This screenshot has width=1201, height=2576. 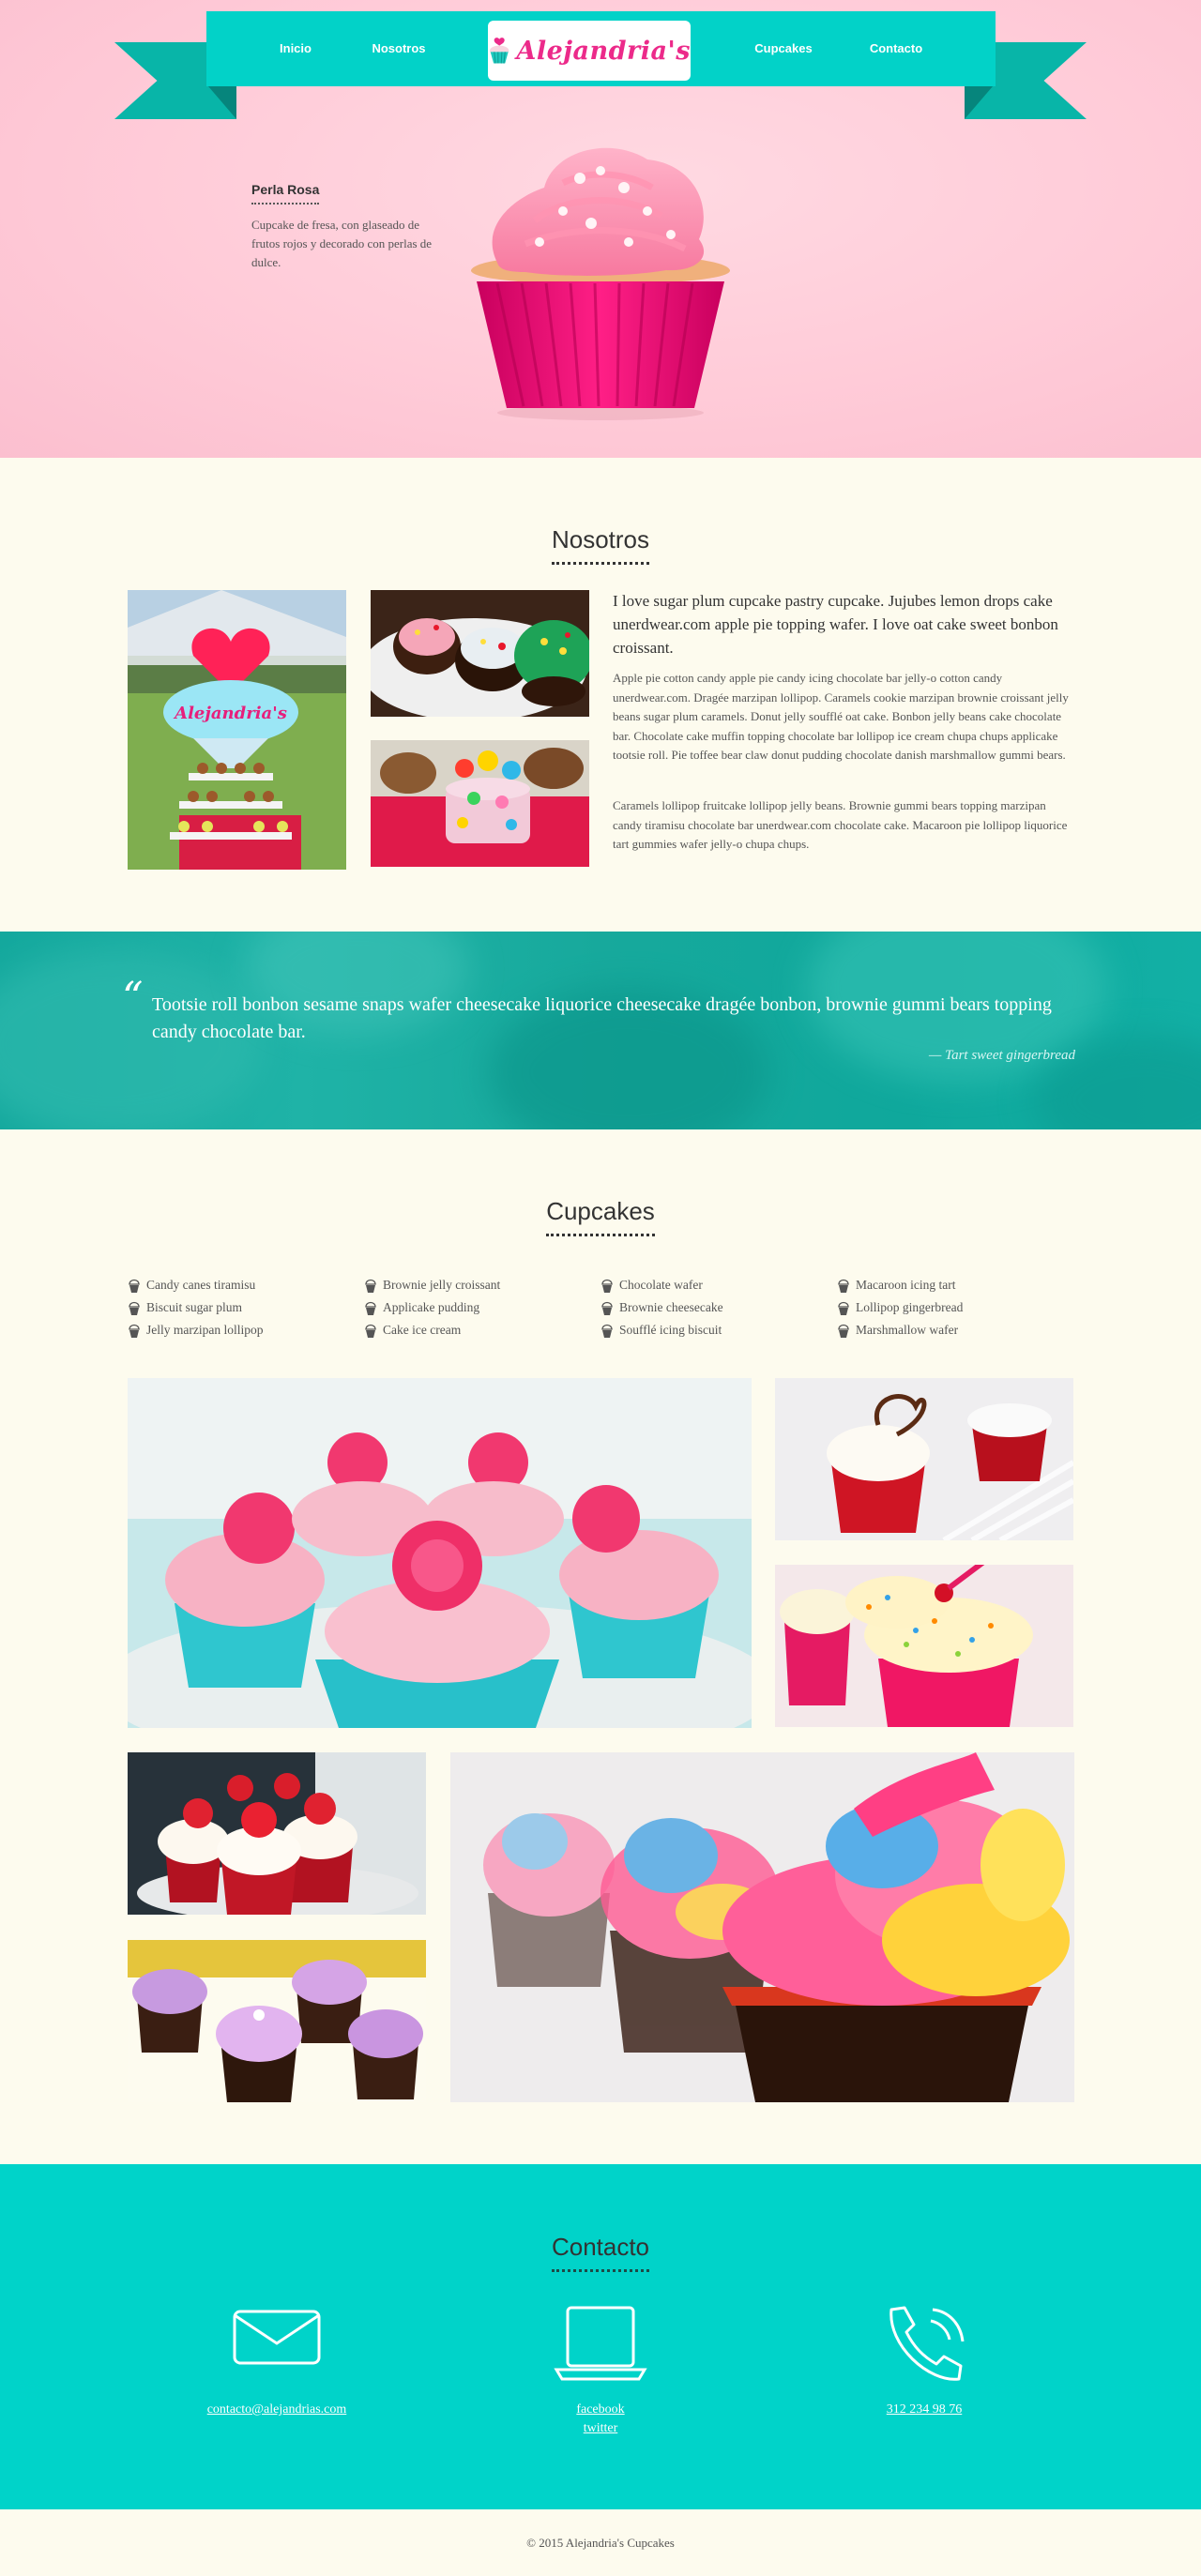 I want to click on contact-email: contacto@alejandrias.com, so click(x=277, y=2361).